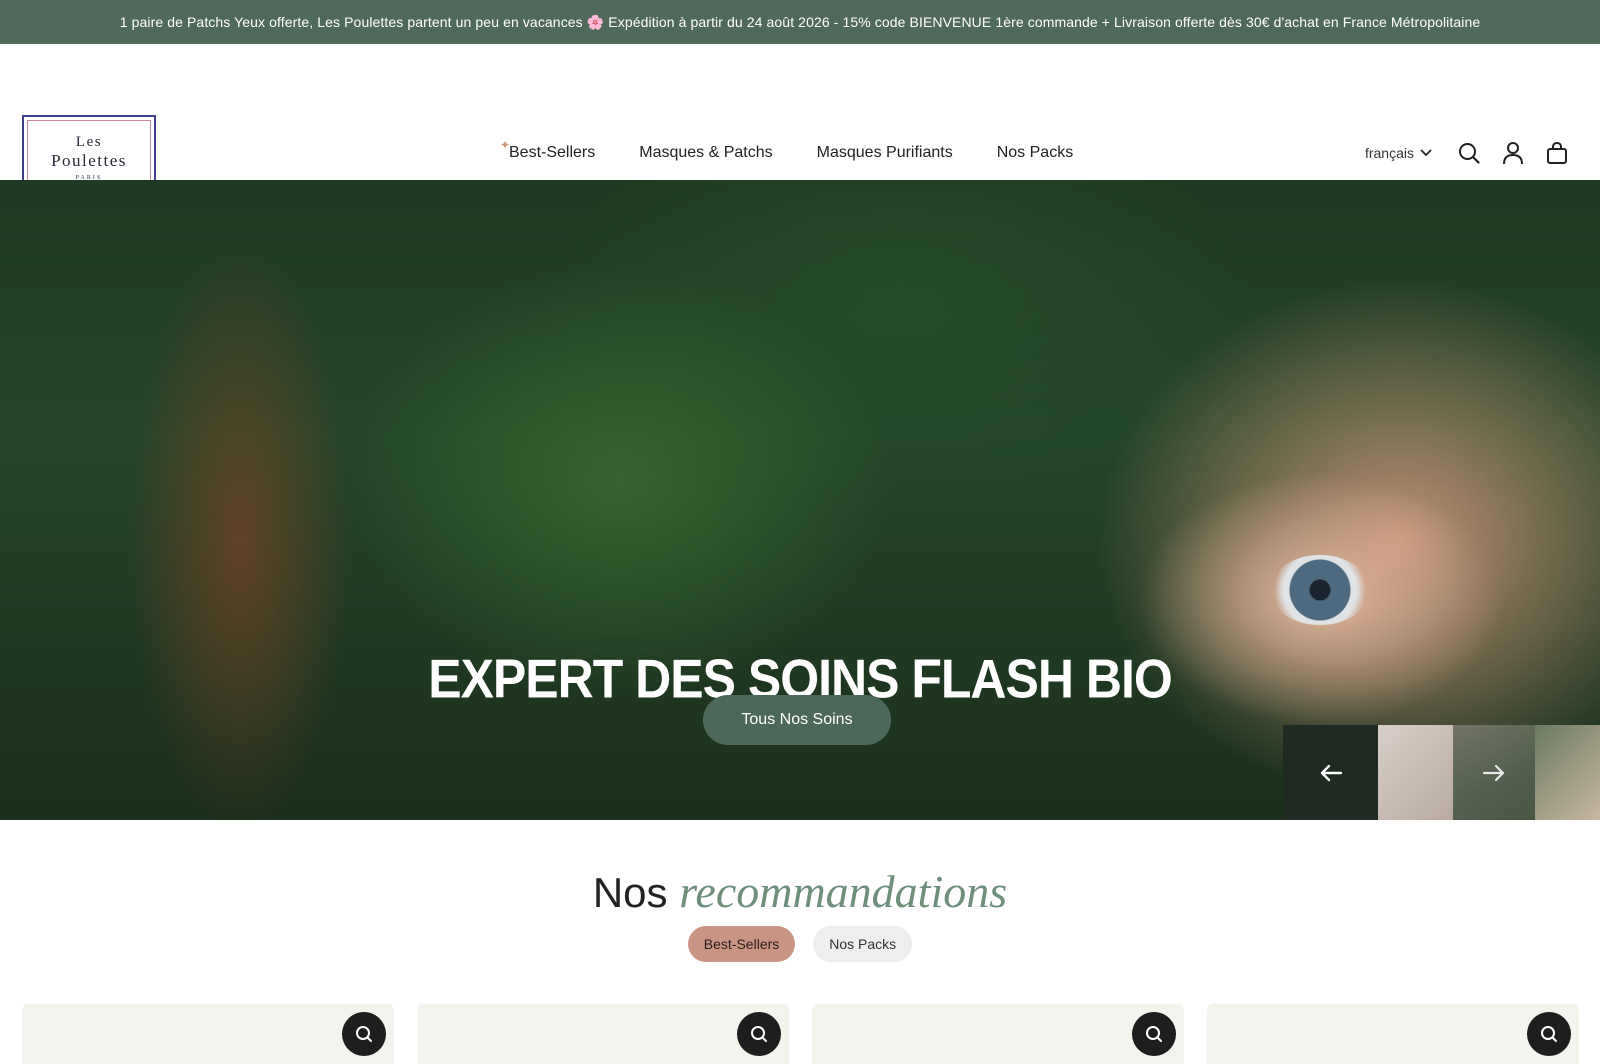 This screenshot has width=1600, height=1064. What do you see at coordinates (843, 891) in the screenshot?
I see `heading-accent: recommandations` at bounding box center [843, 891].